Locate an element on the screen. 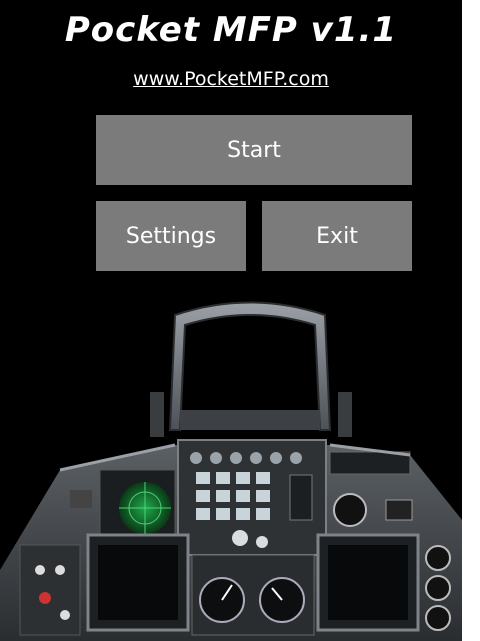 The width and height of the screenshot is (480, 641). app-title: Pocket MFP v1.1 is located at coordinates (231, 30).